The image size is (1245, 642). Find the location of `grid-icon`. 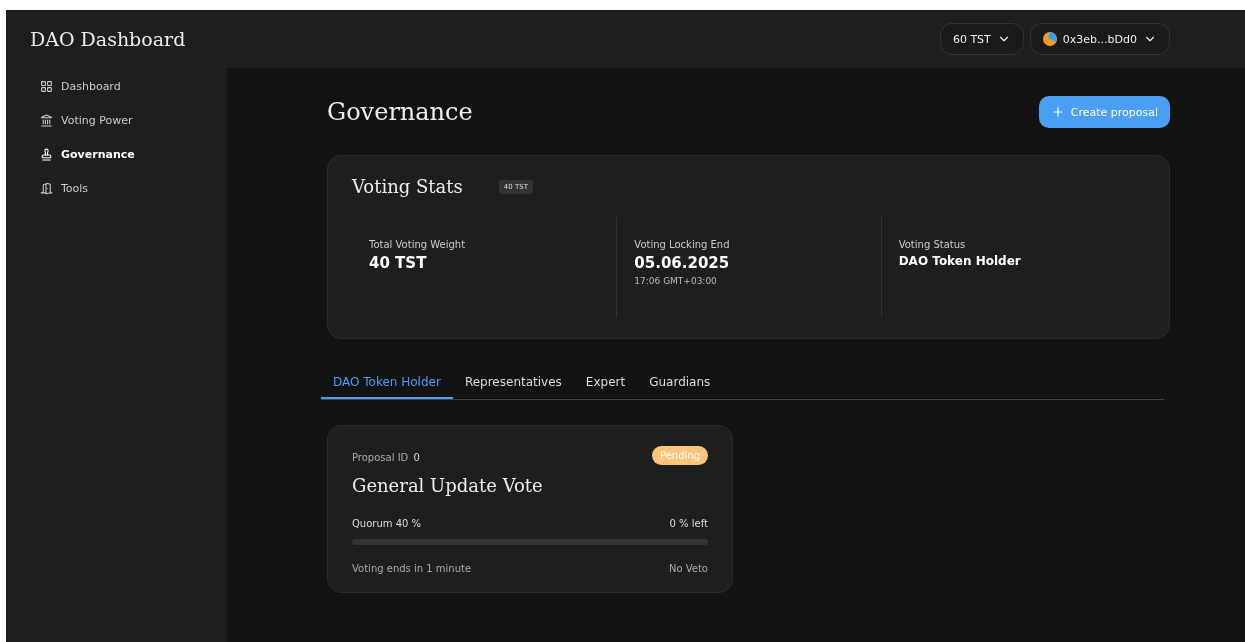

grid-icon is located at coordinates (46, 86).